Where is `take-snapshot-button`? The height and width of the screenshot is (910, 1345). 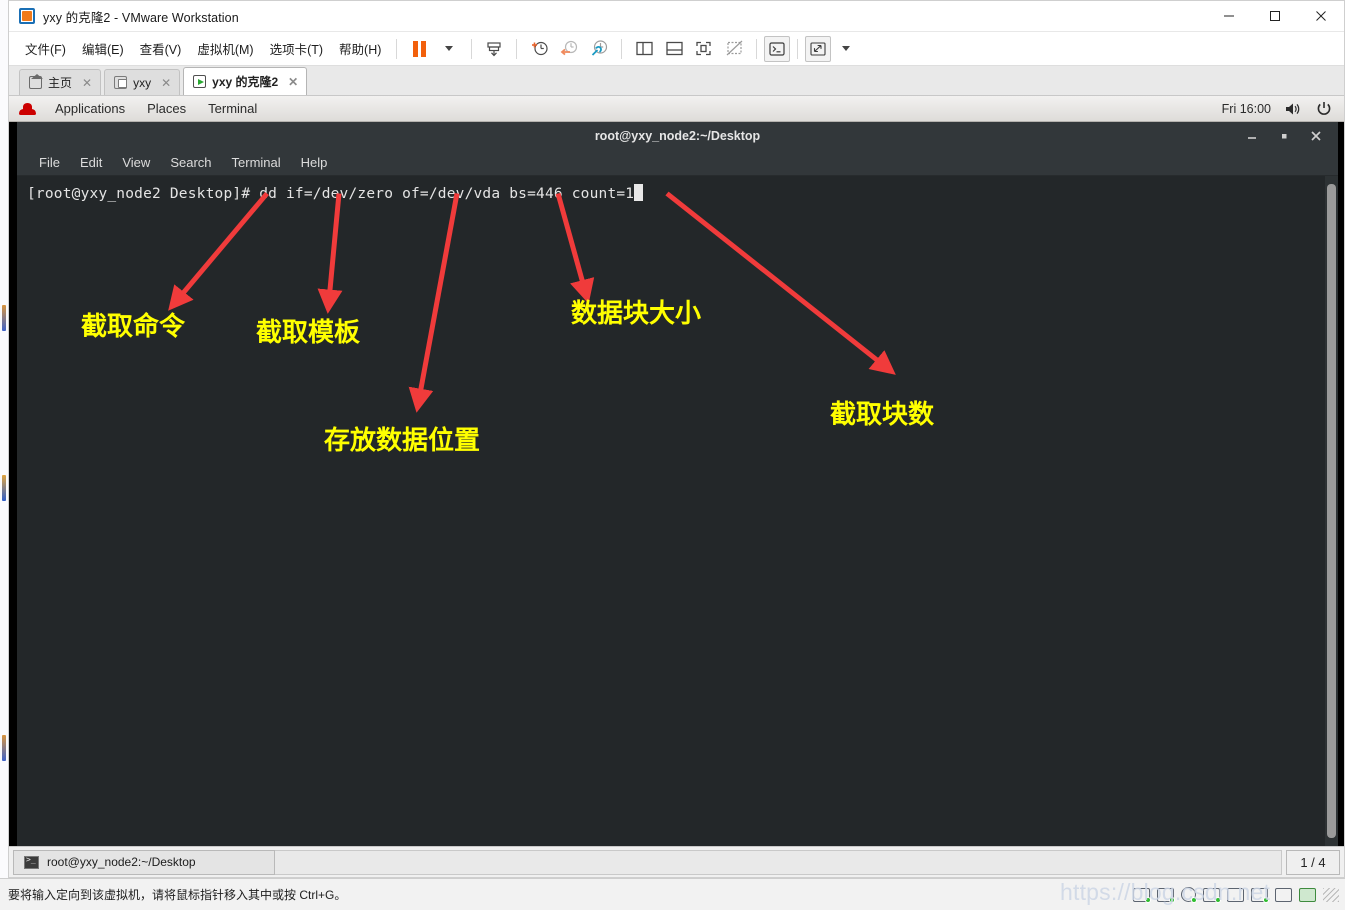 take-snapshot-button is located at coordinates (539, 49).